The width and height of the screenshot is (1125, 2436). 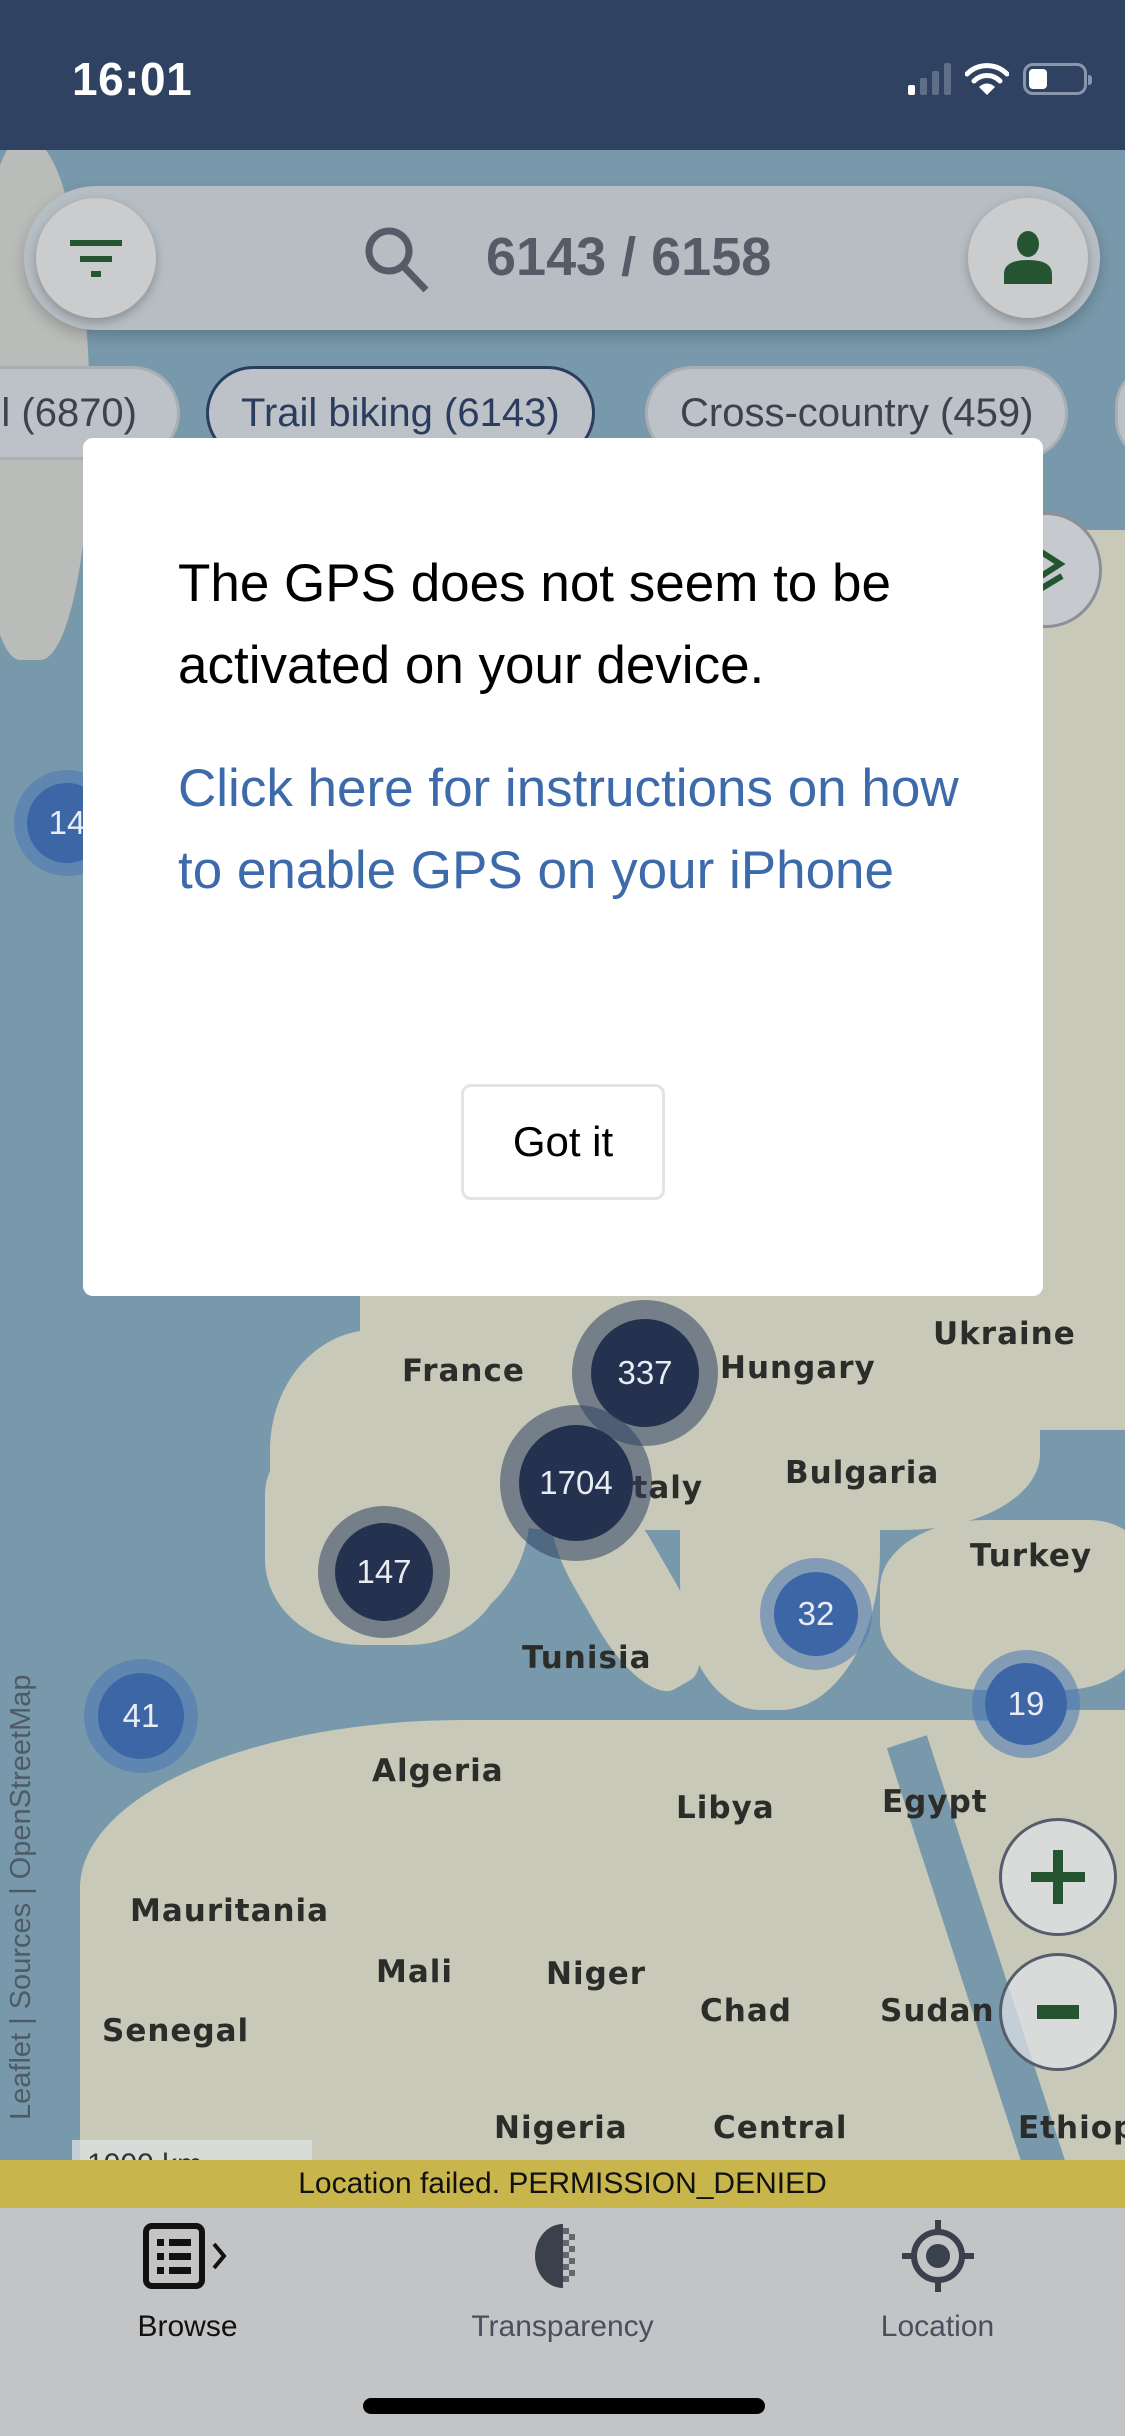 What do you see at coordinates (562, 75) in the screenshot?
I see `status-bar: 16:01` at bounding box center [562, 75].